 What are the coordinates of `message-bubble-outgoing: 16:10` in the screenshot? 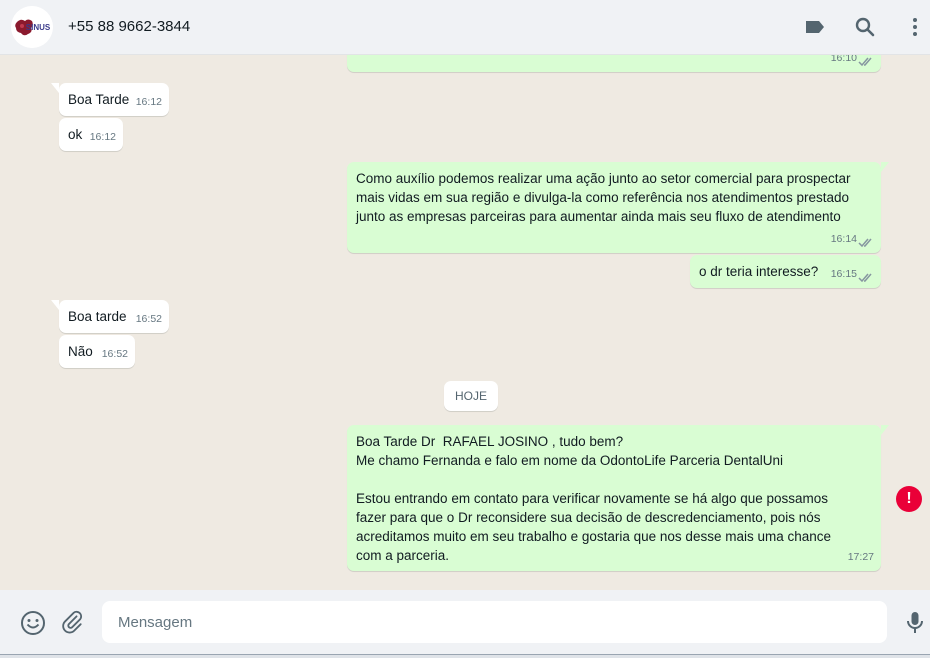 It's located at (614, 63).